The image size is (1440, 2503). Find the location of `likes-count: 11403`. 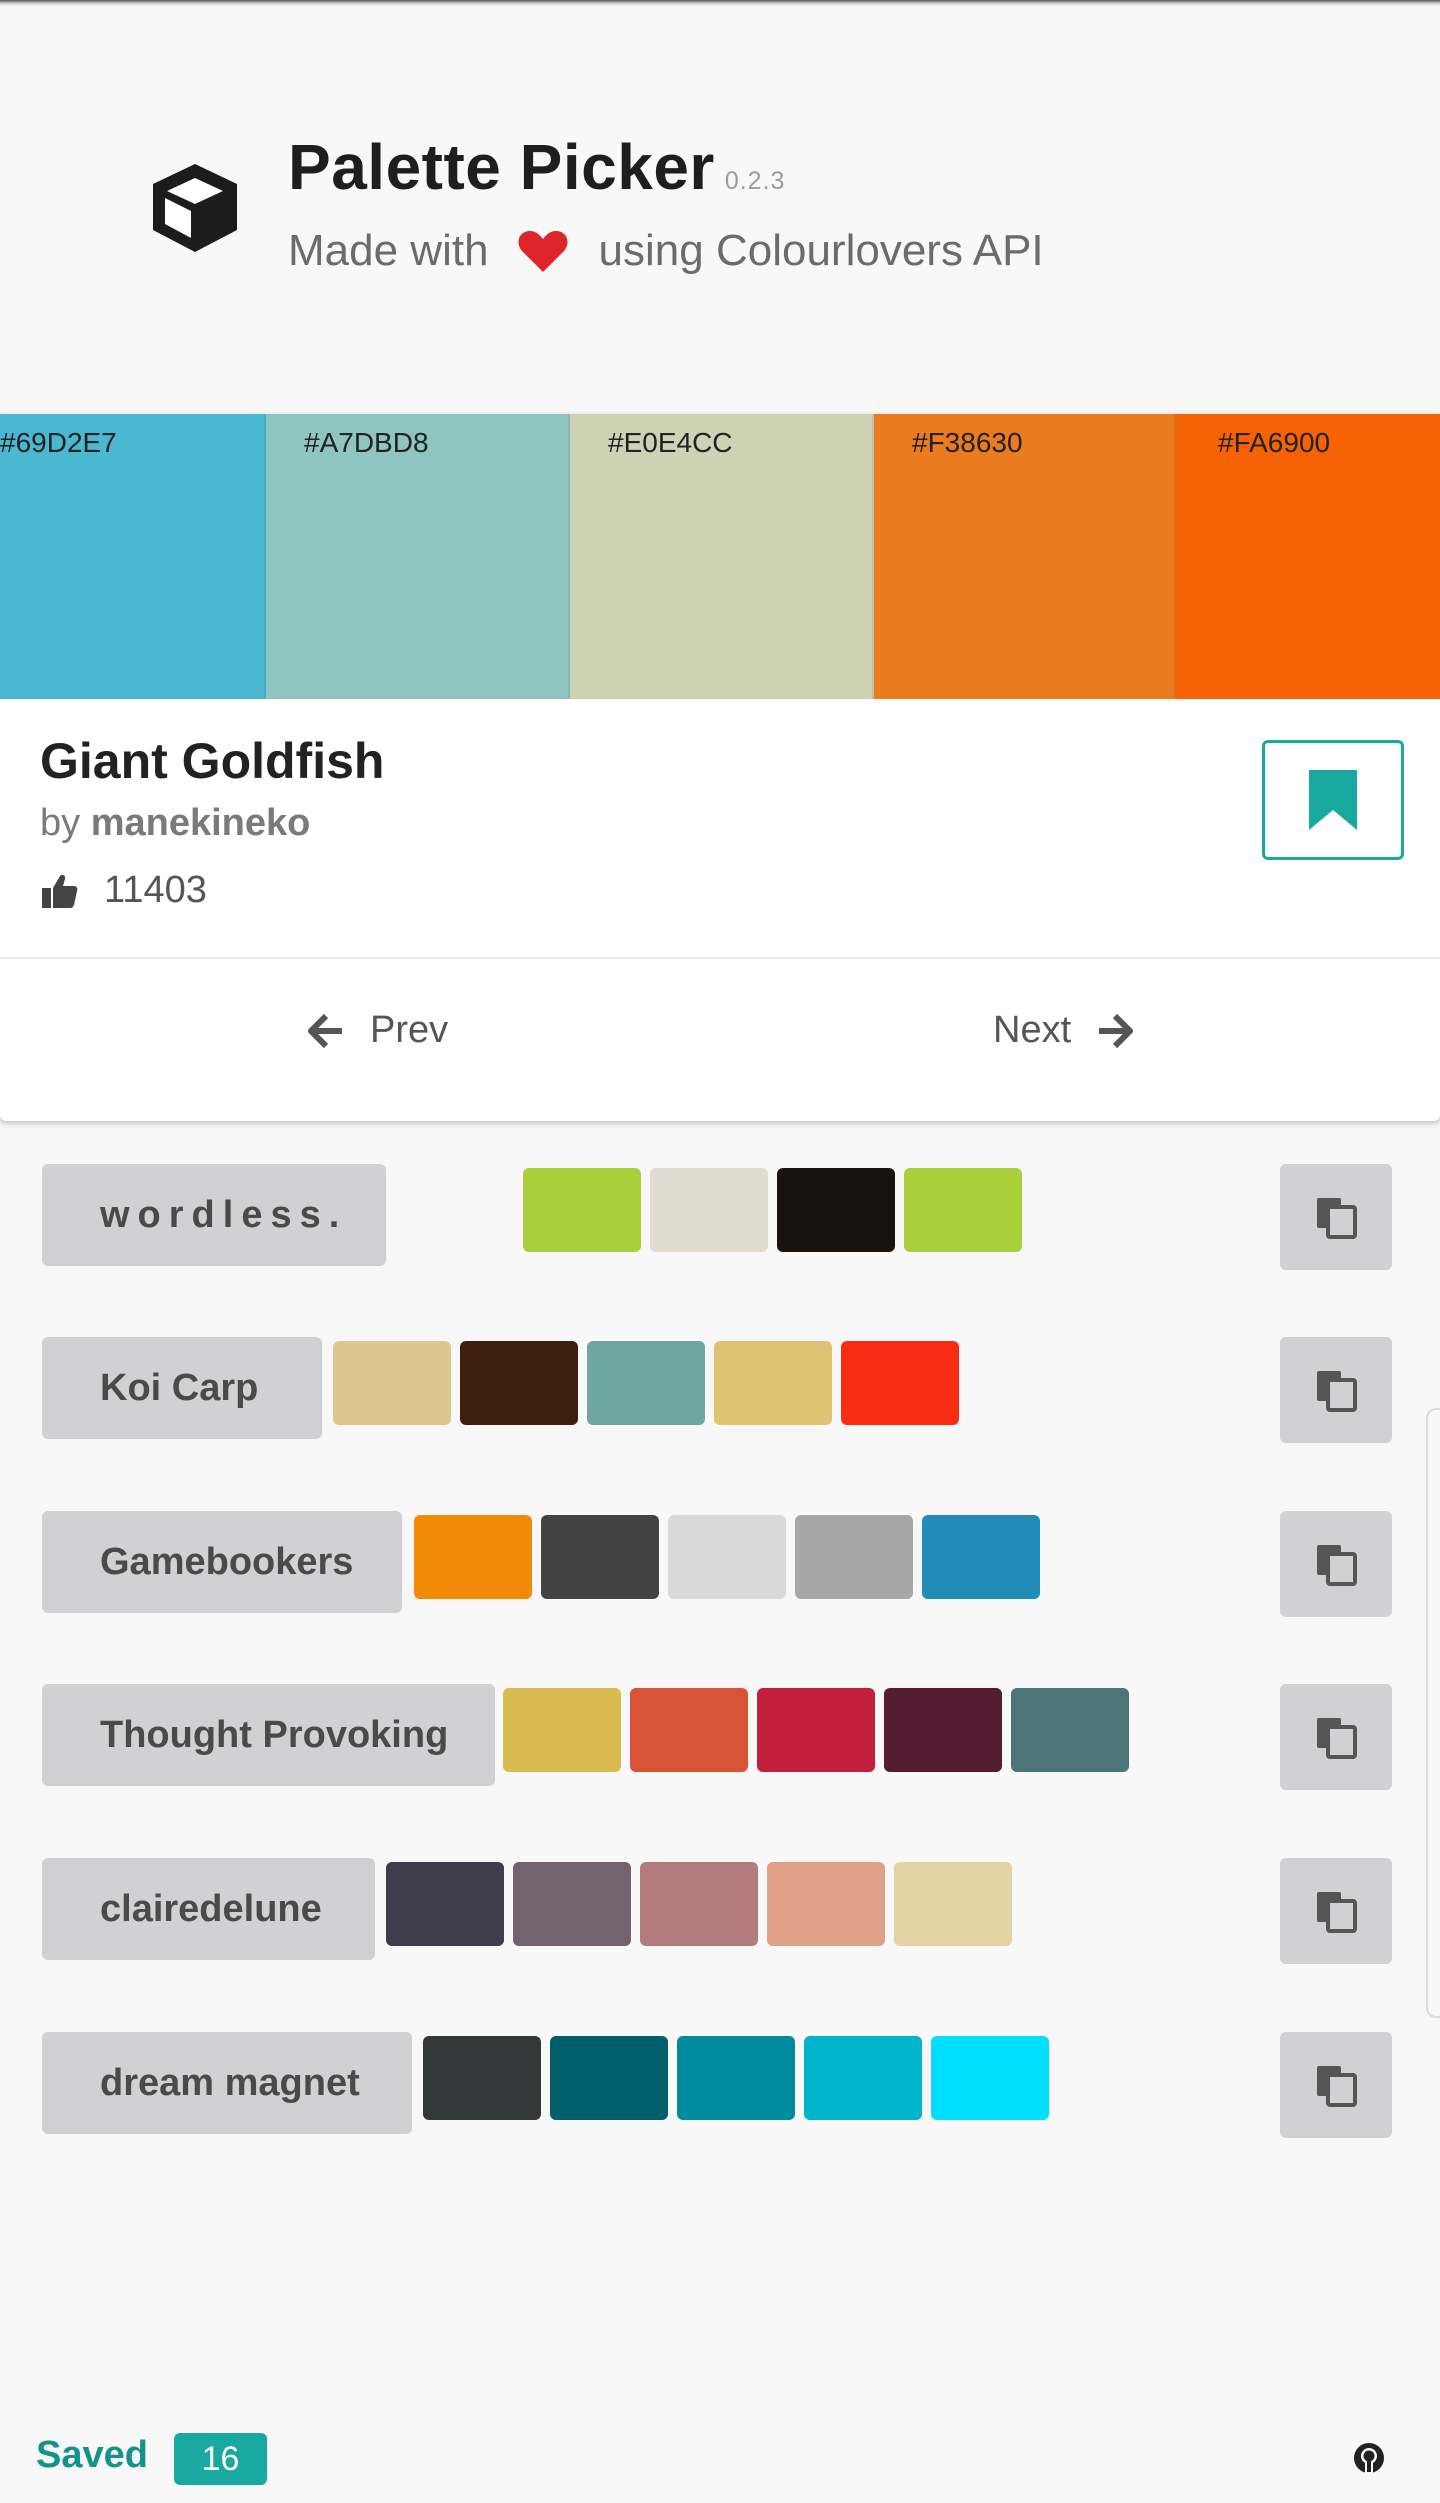

likes-count: 11403 is located at coordinates (155, 890).